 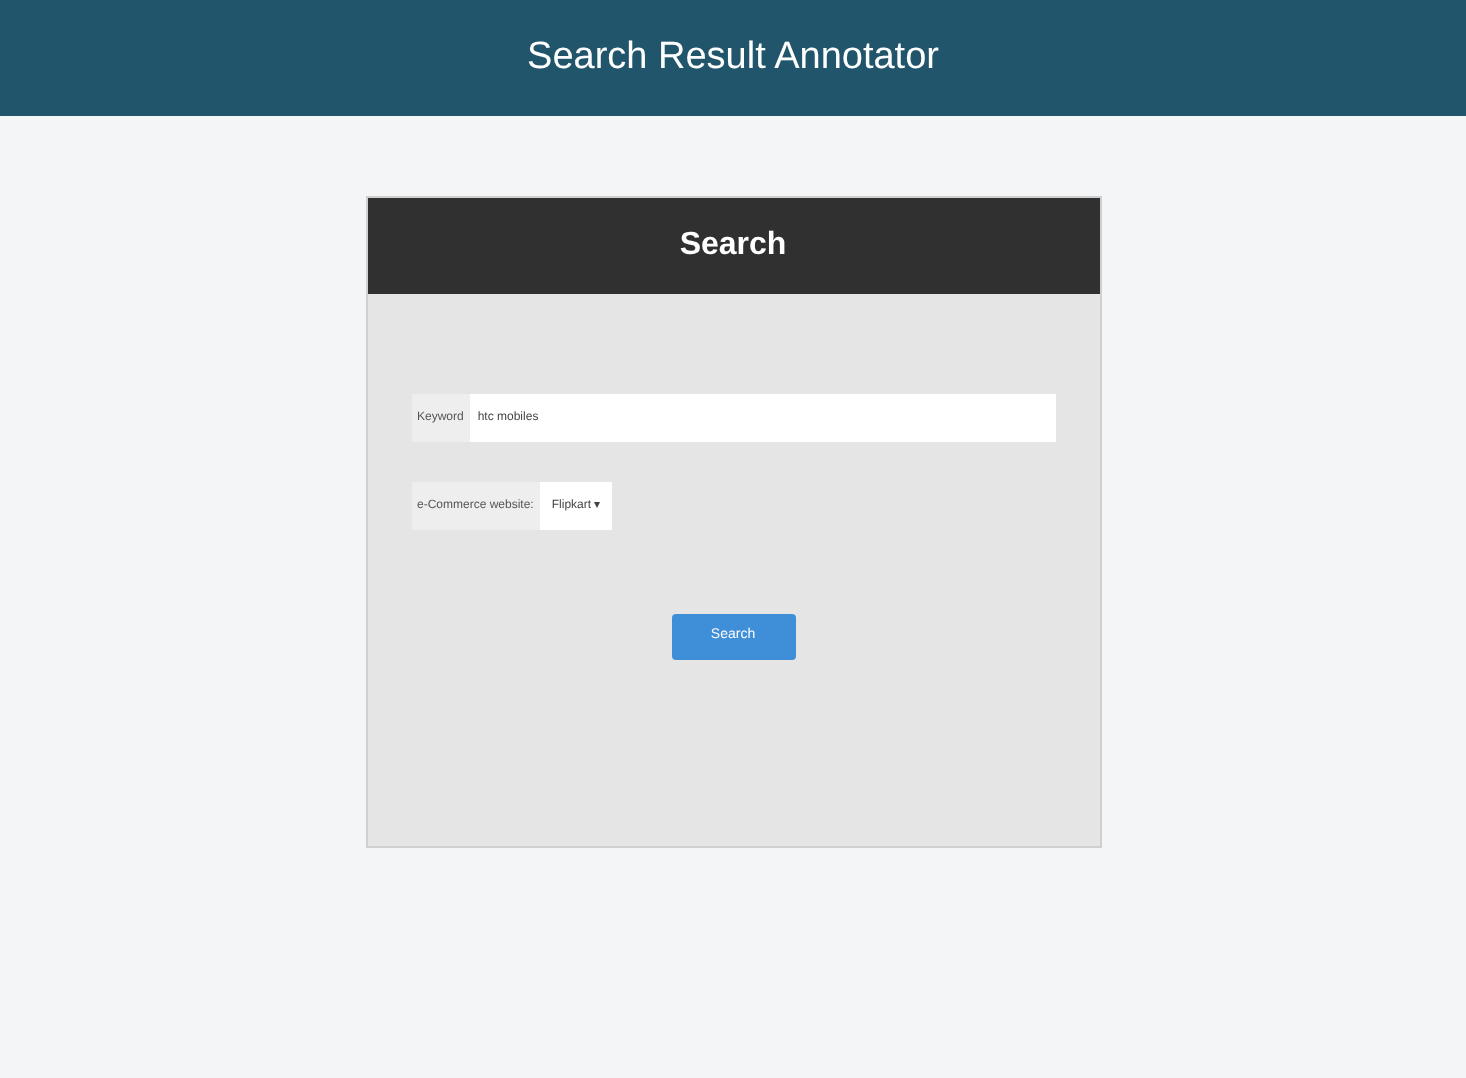 I want to click on app-title: Search Result Annotator, so click(x=733, y=57).